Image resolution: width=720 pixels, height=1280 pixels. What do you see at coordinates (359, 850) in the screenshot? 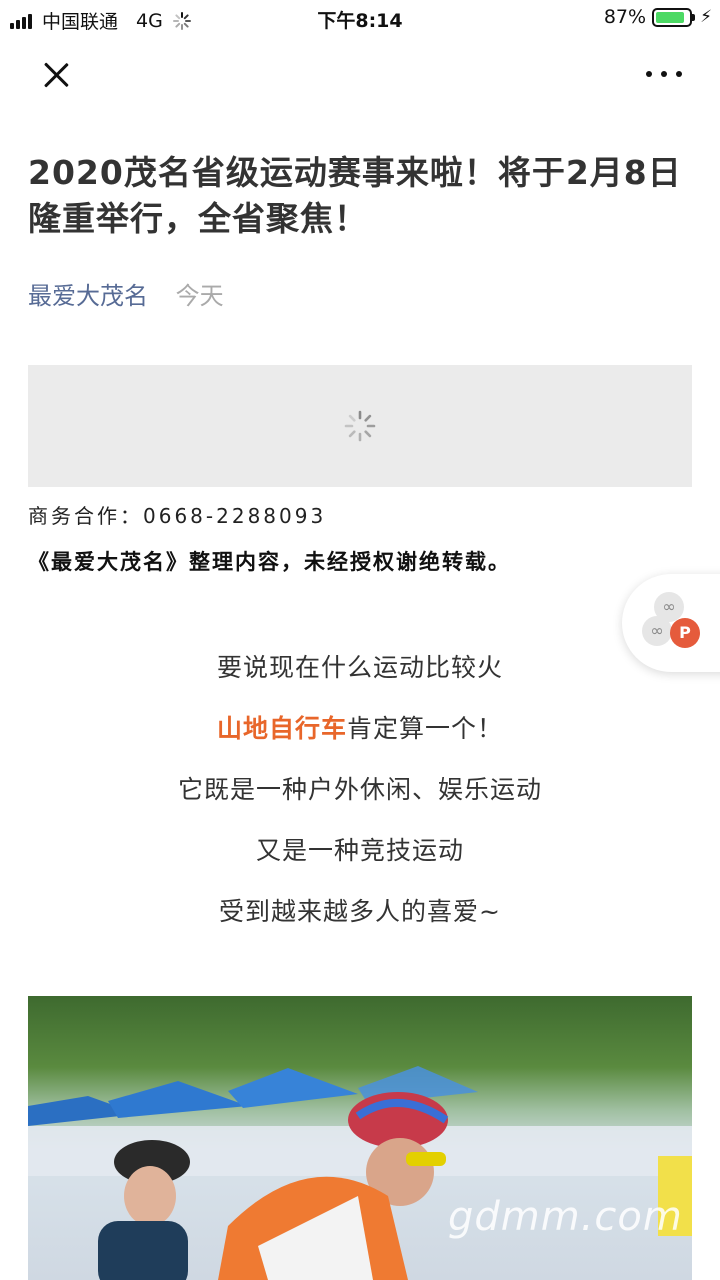
I see `body-line-4: 又是一种竞技运动` at bounding box center [359, 850].